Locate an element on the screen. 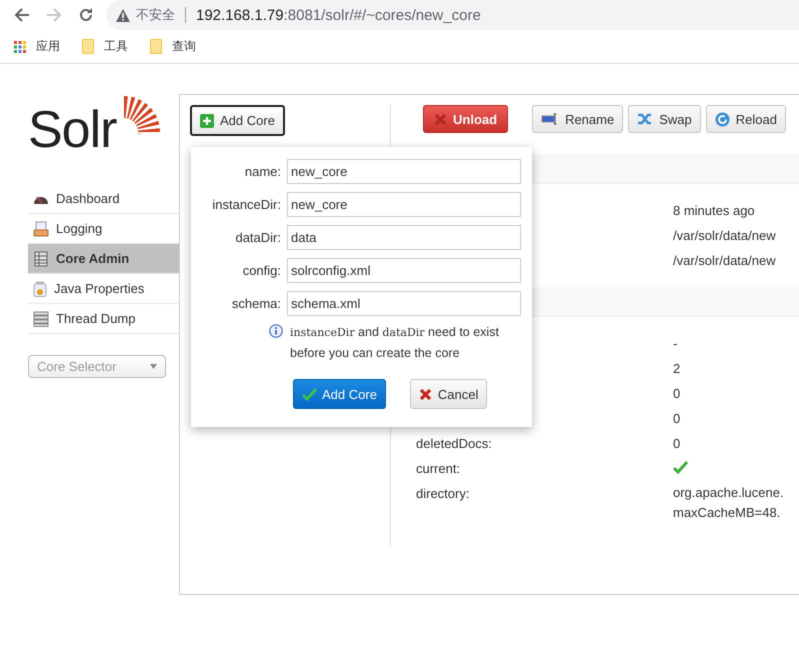 The height and width of the screenshot is (655, 799). hint-text: instanceDir and dataDir need to exist before you can create the core is located at coordinates (395, 343).